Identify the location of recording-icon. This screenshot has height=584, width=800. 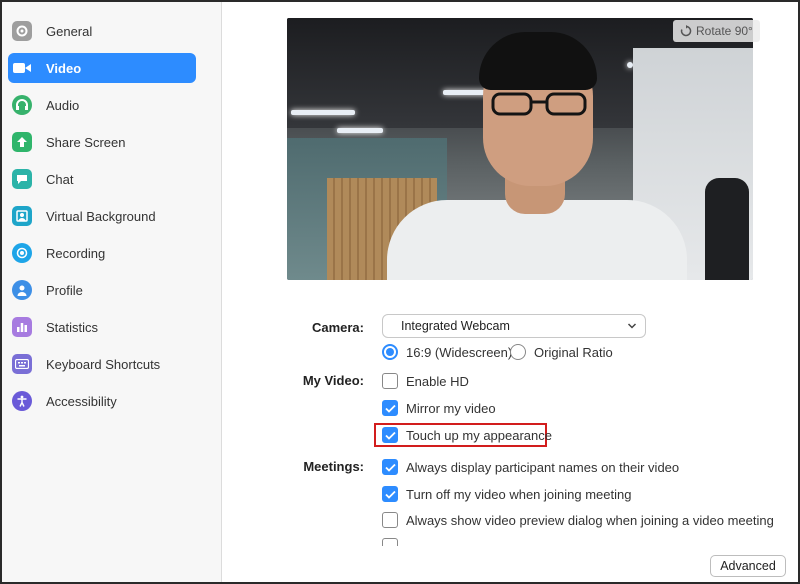
(22, 253).